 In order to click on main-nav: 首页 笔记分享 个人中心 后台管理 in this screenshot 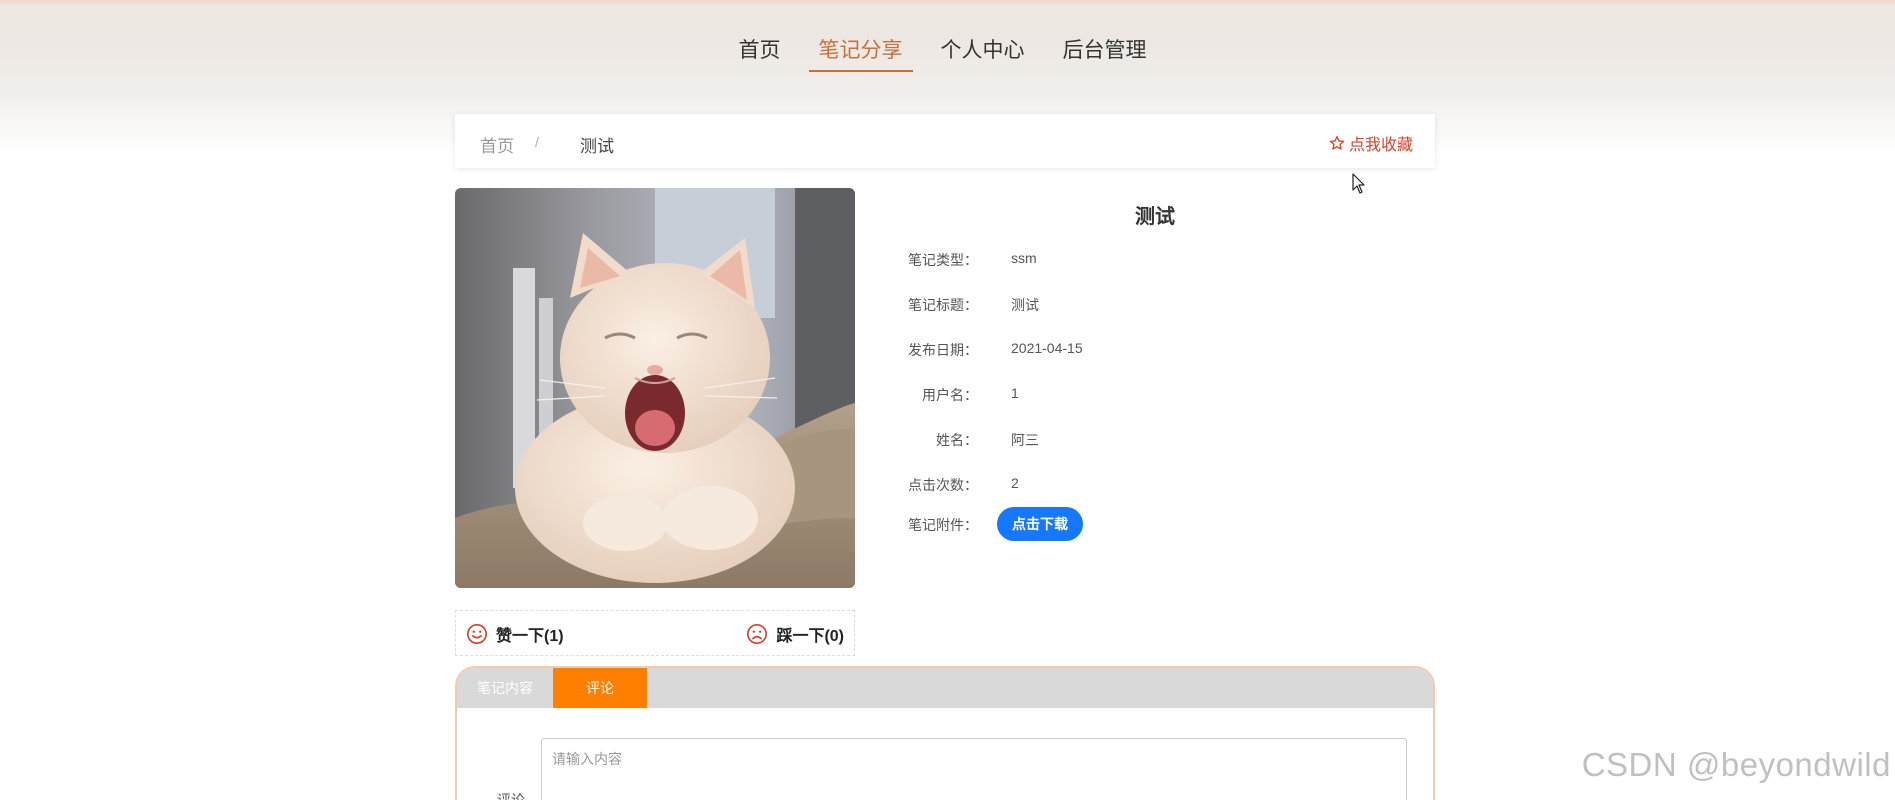, I will do `click(947, 50)`.